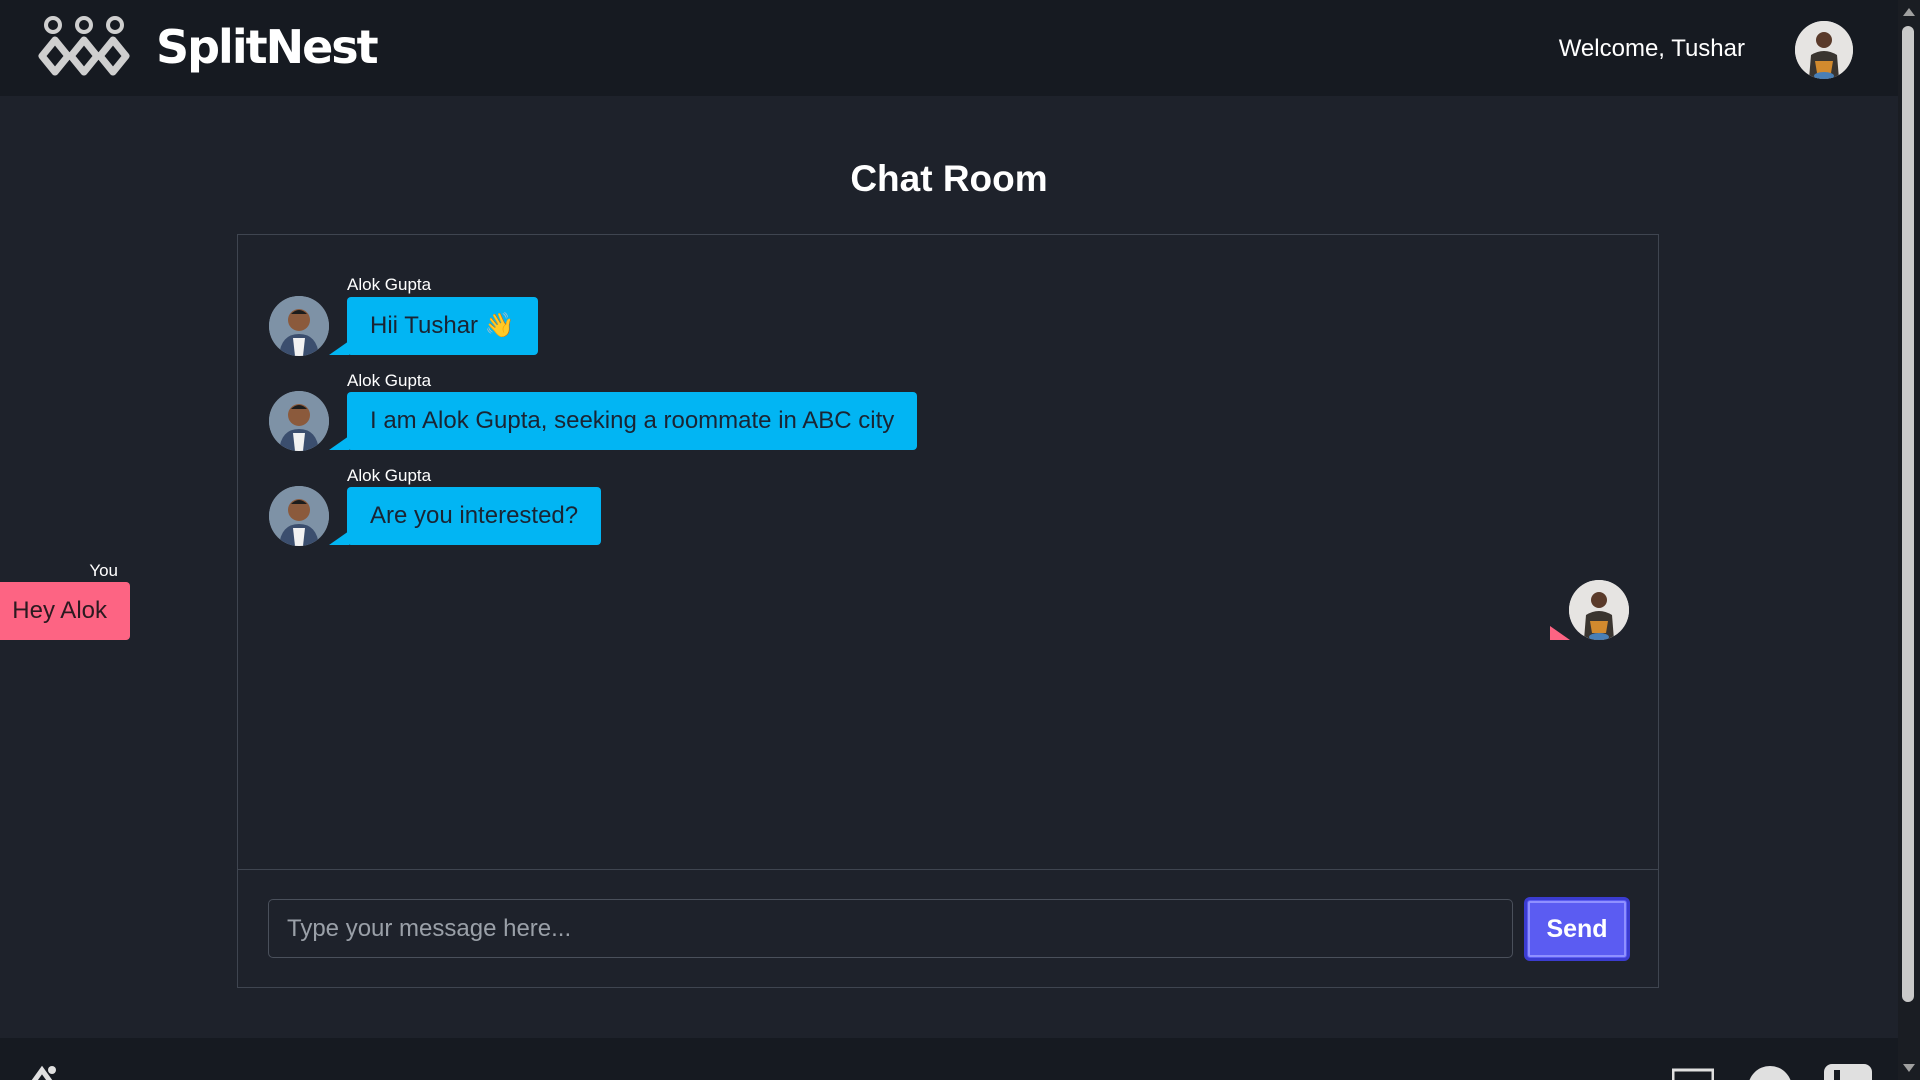 This screenshot has height=1080, width=1920. I want to click on top-navbar: SplitNest Welcome, Tushar, so click(949, 48).